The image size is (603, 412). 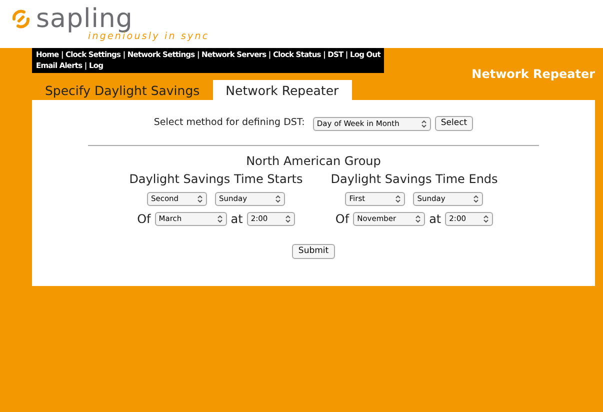 What do you see at coordinates (84, 19) in the screenshot?
I see `logo-wordmark: sapling` at bounding box center [84, 19].